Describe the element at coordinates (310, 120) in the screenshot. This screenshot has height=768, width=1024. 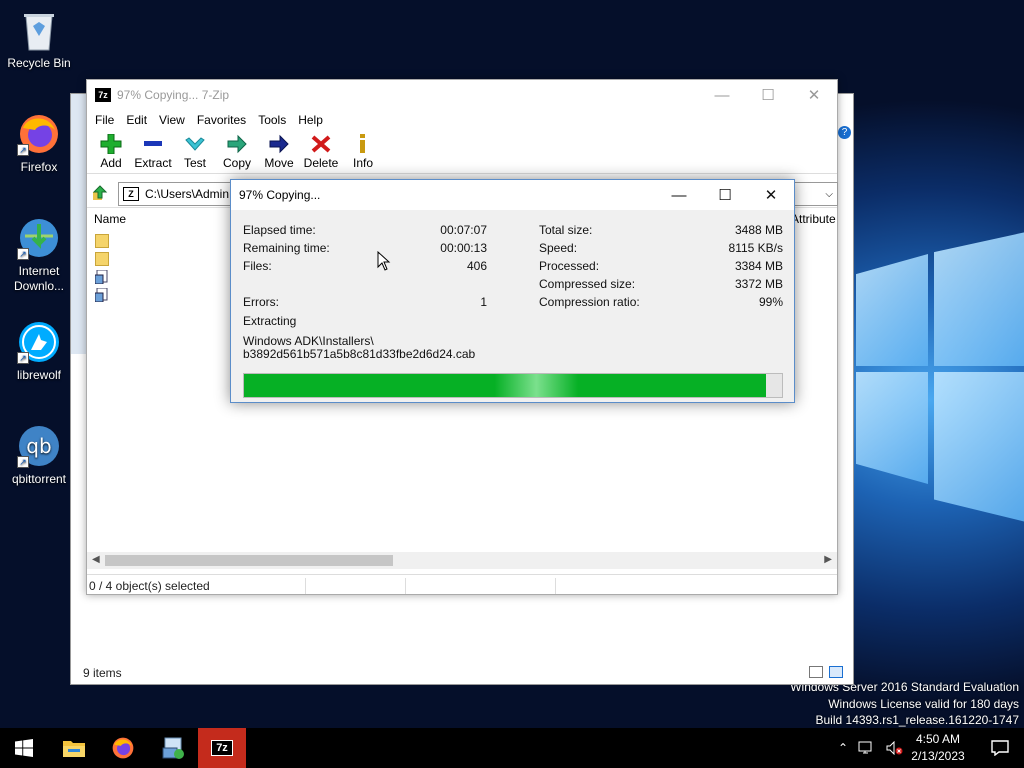
I see `menu-help: Help` at that location.